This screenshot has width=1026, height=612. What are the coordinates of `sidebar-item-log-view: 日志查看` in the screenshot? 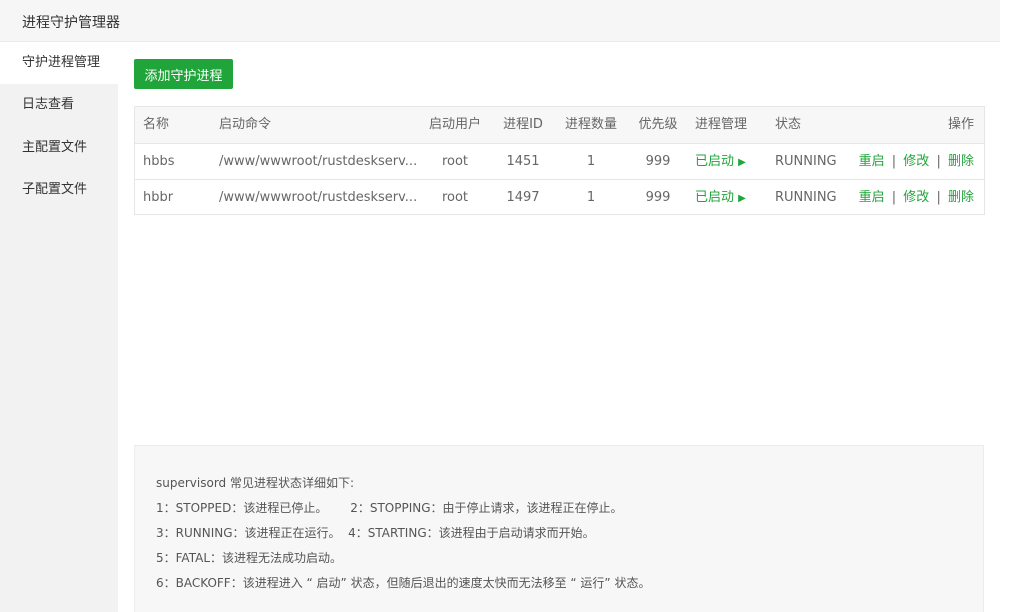 It's located at (59, 105).